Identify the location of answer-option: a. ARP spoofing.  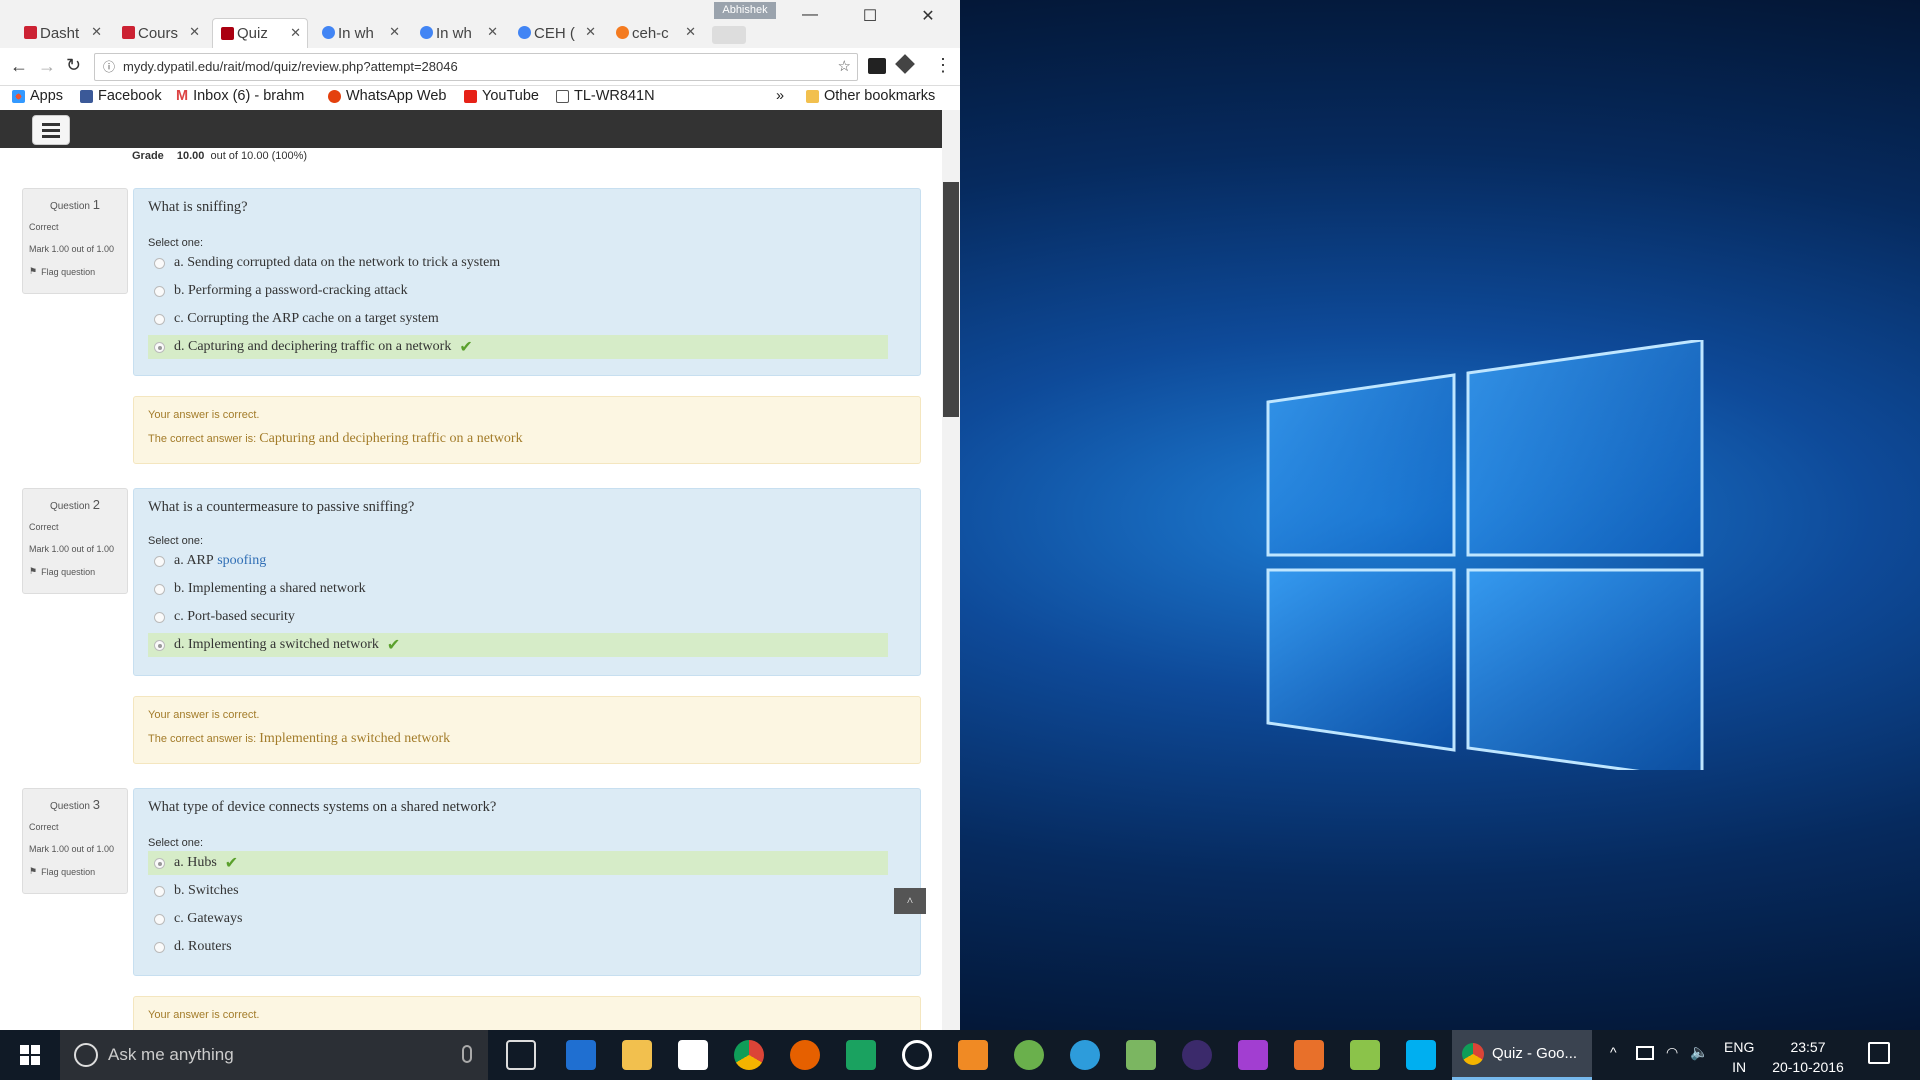
(518, 561).